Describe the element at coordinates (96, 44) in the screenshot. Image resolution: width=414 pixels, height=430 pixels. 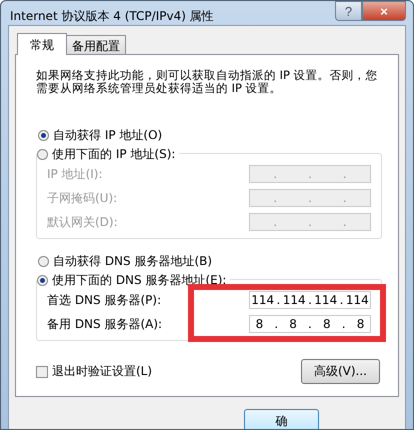
I see `tab: 备用配置` at that location.